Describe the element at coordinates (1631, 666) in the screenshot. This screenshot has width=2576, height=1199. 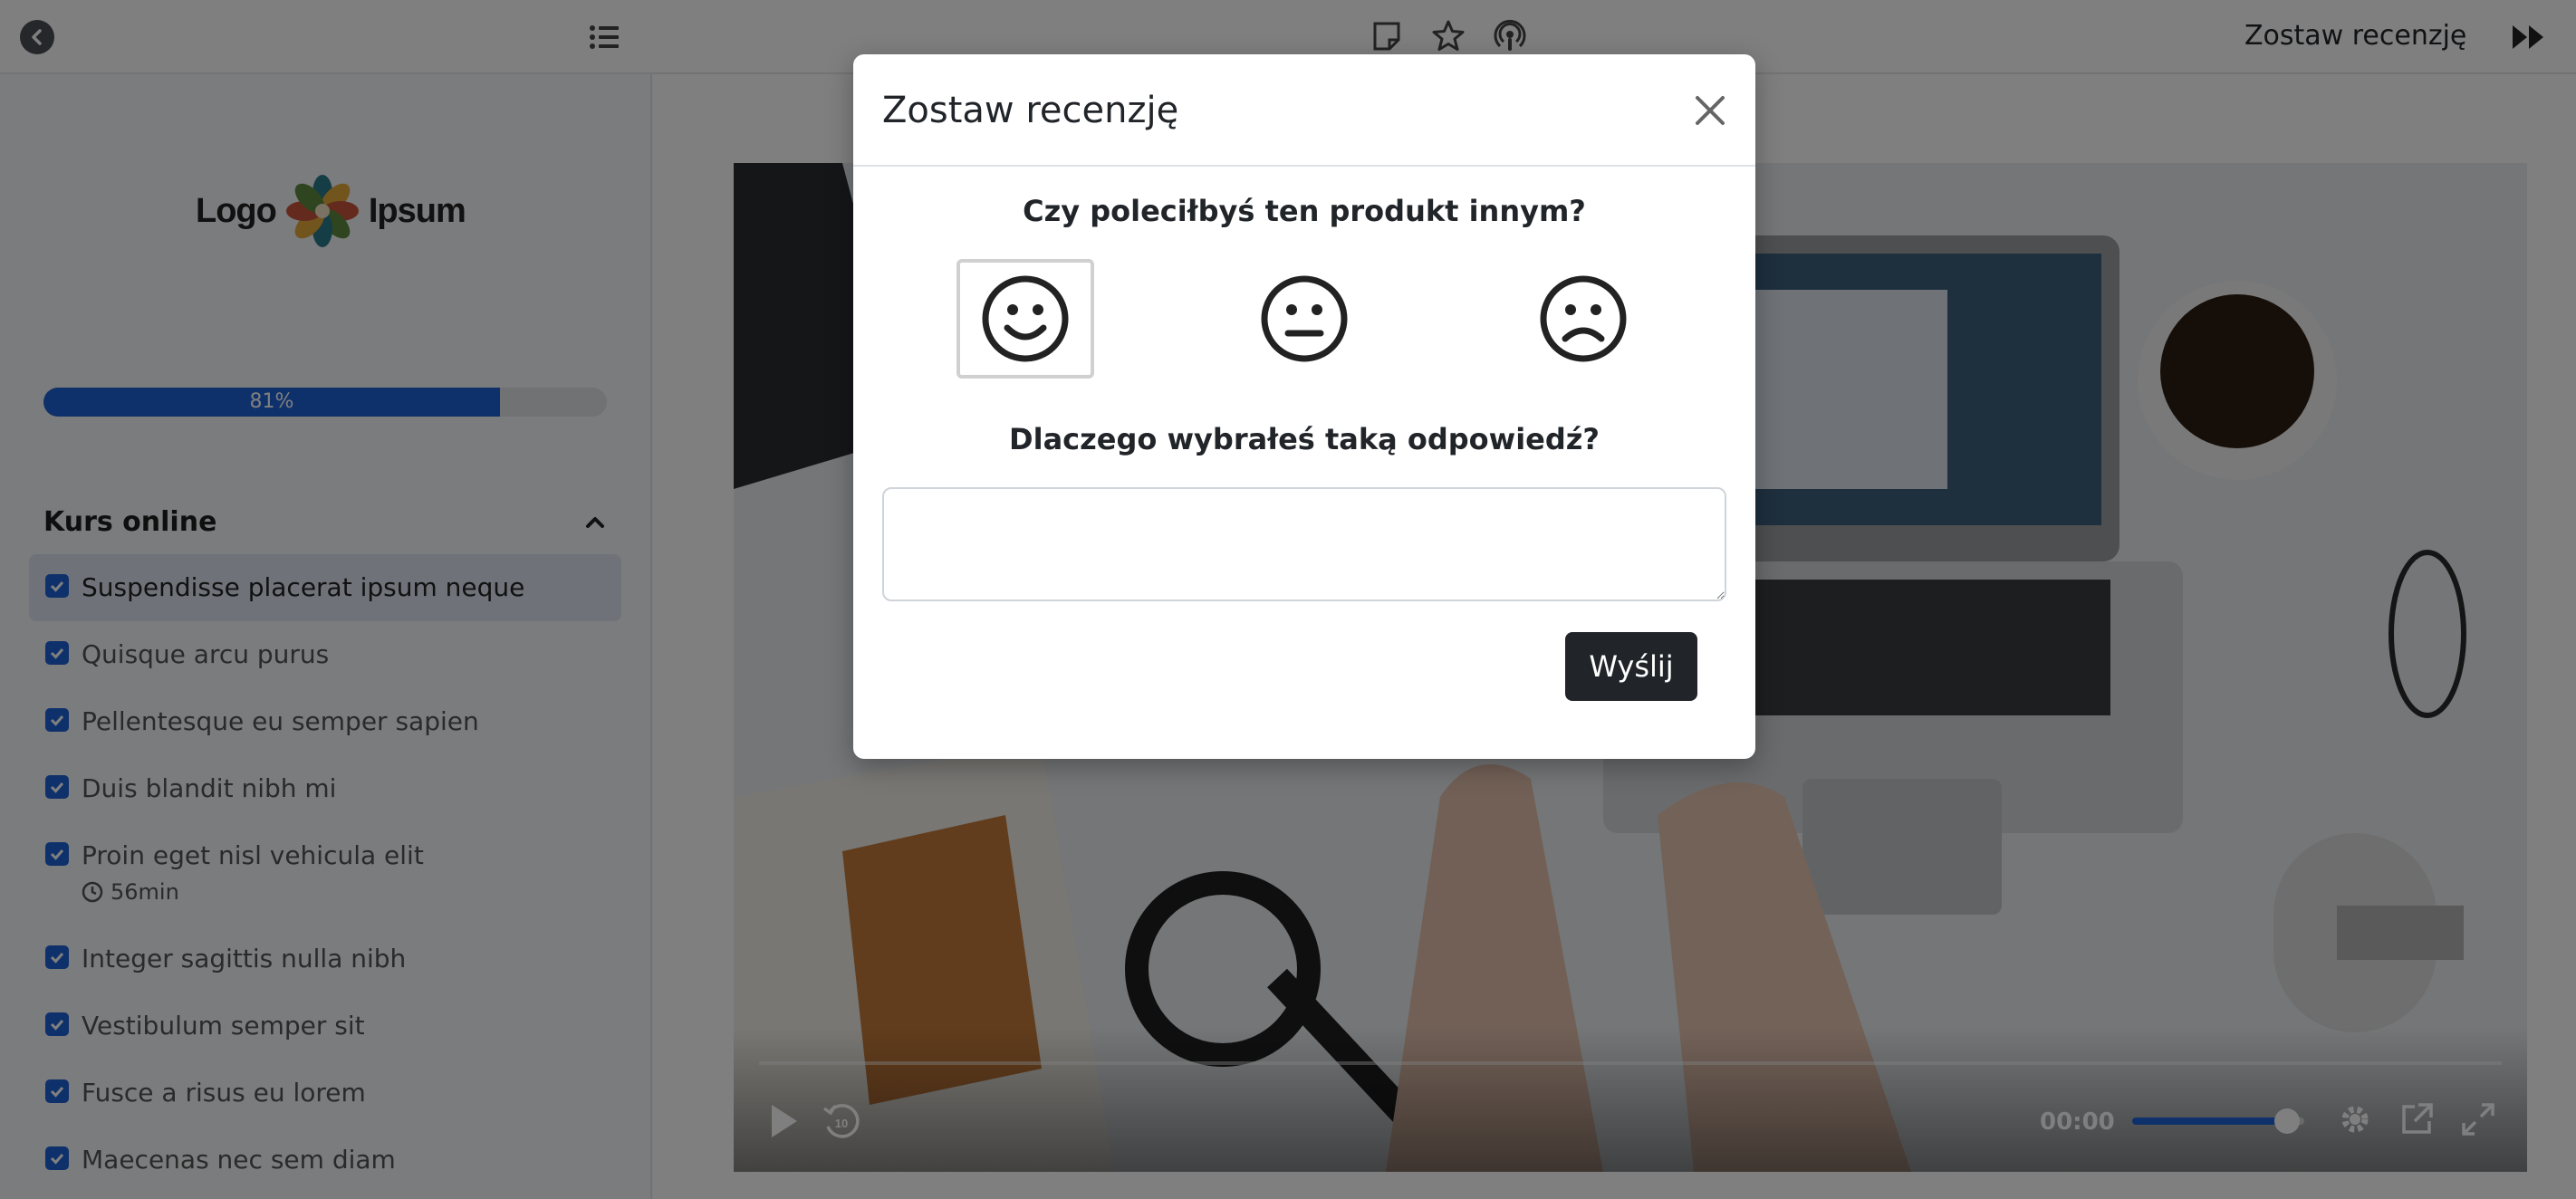
I see `submit-button: Wyślij` at that location.